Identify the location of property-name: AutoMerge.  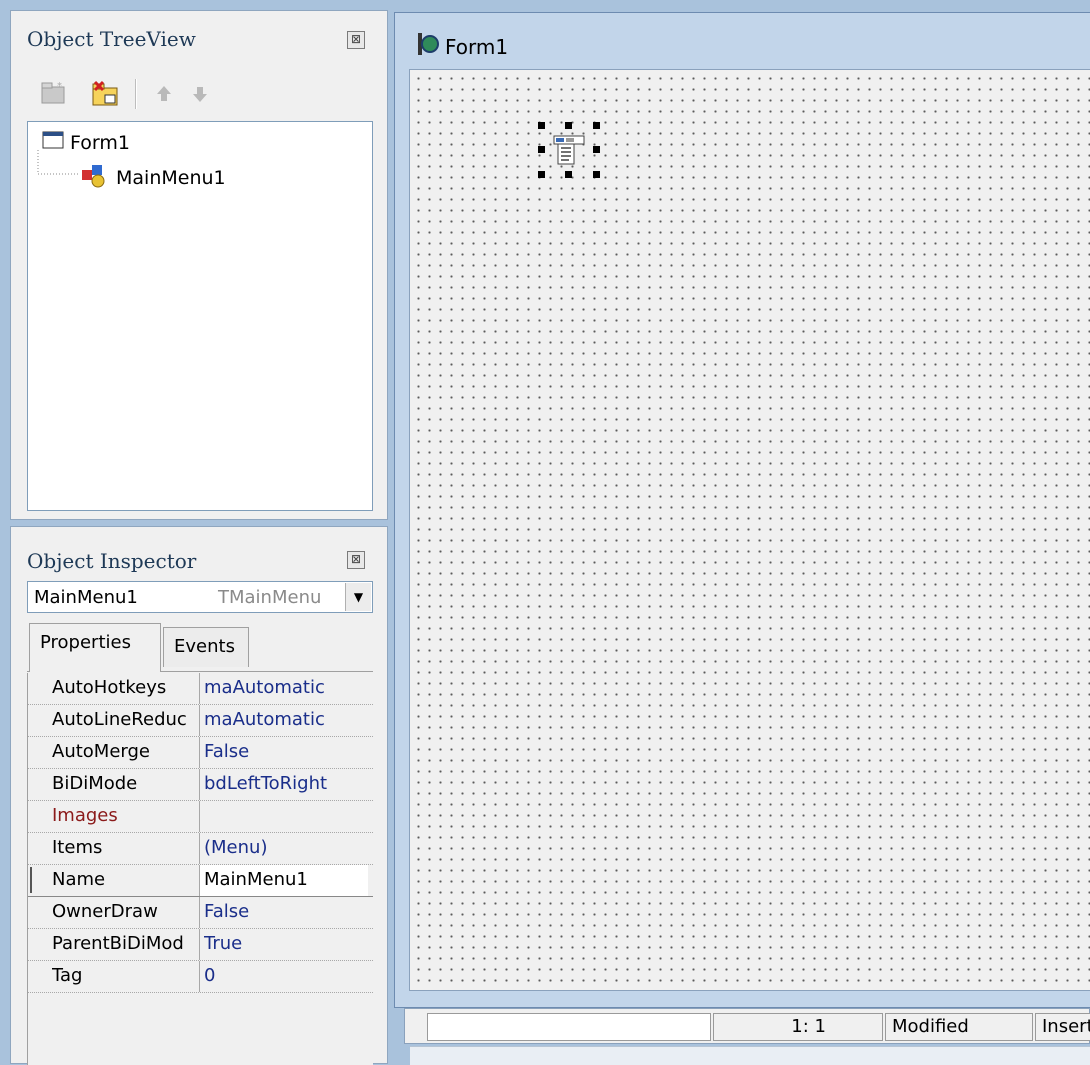
(101, 751).